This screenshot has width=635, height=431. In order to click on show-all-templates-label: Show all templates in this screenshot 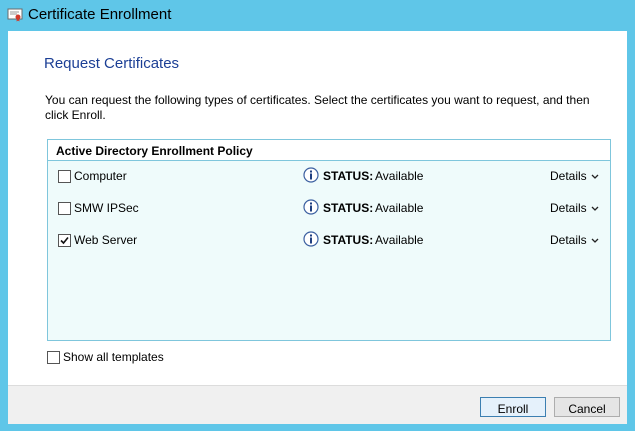, I will do `click(113, 357)`.